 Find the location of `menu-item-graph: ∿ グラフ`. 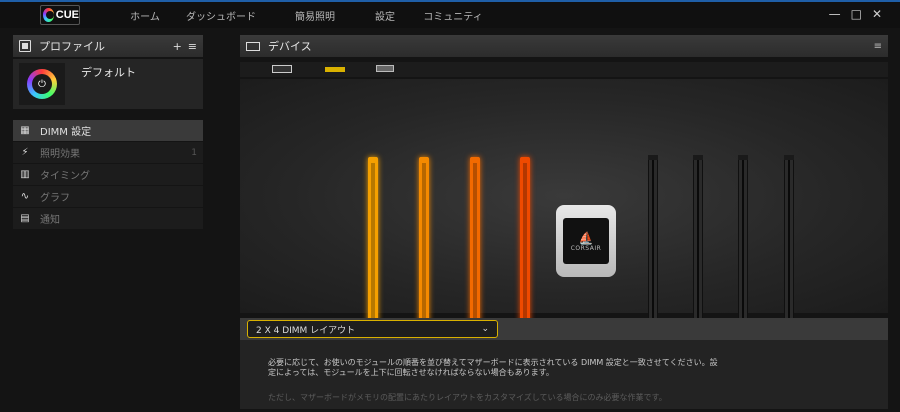

menu-item-graph: ∿ グラフ is located at coordinates (108, 197).